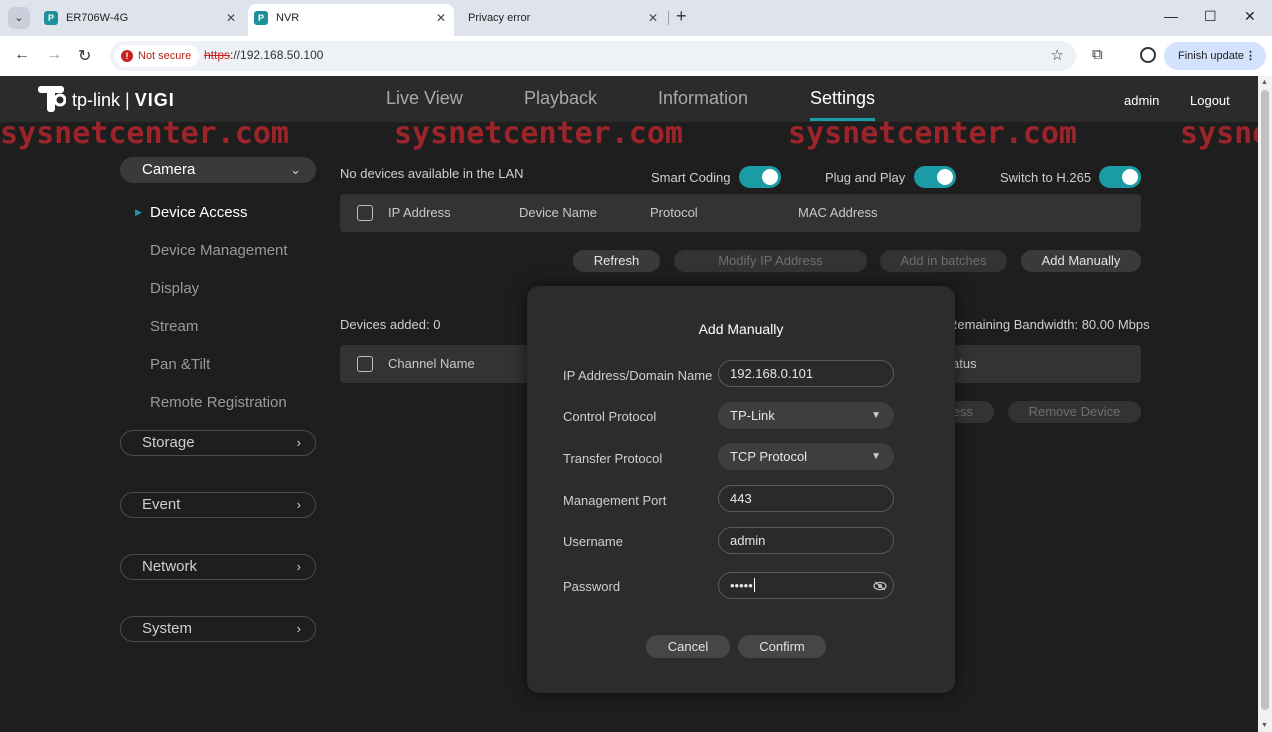 The image size is (1272, 732). What do you see at coordinates (218, 629) in the screenshot?
I see `sidebar-group-system: System ›` at bounding box center [218, 629].